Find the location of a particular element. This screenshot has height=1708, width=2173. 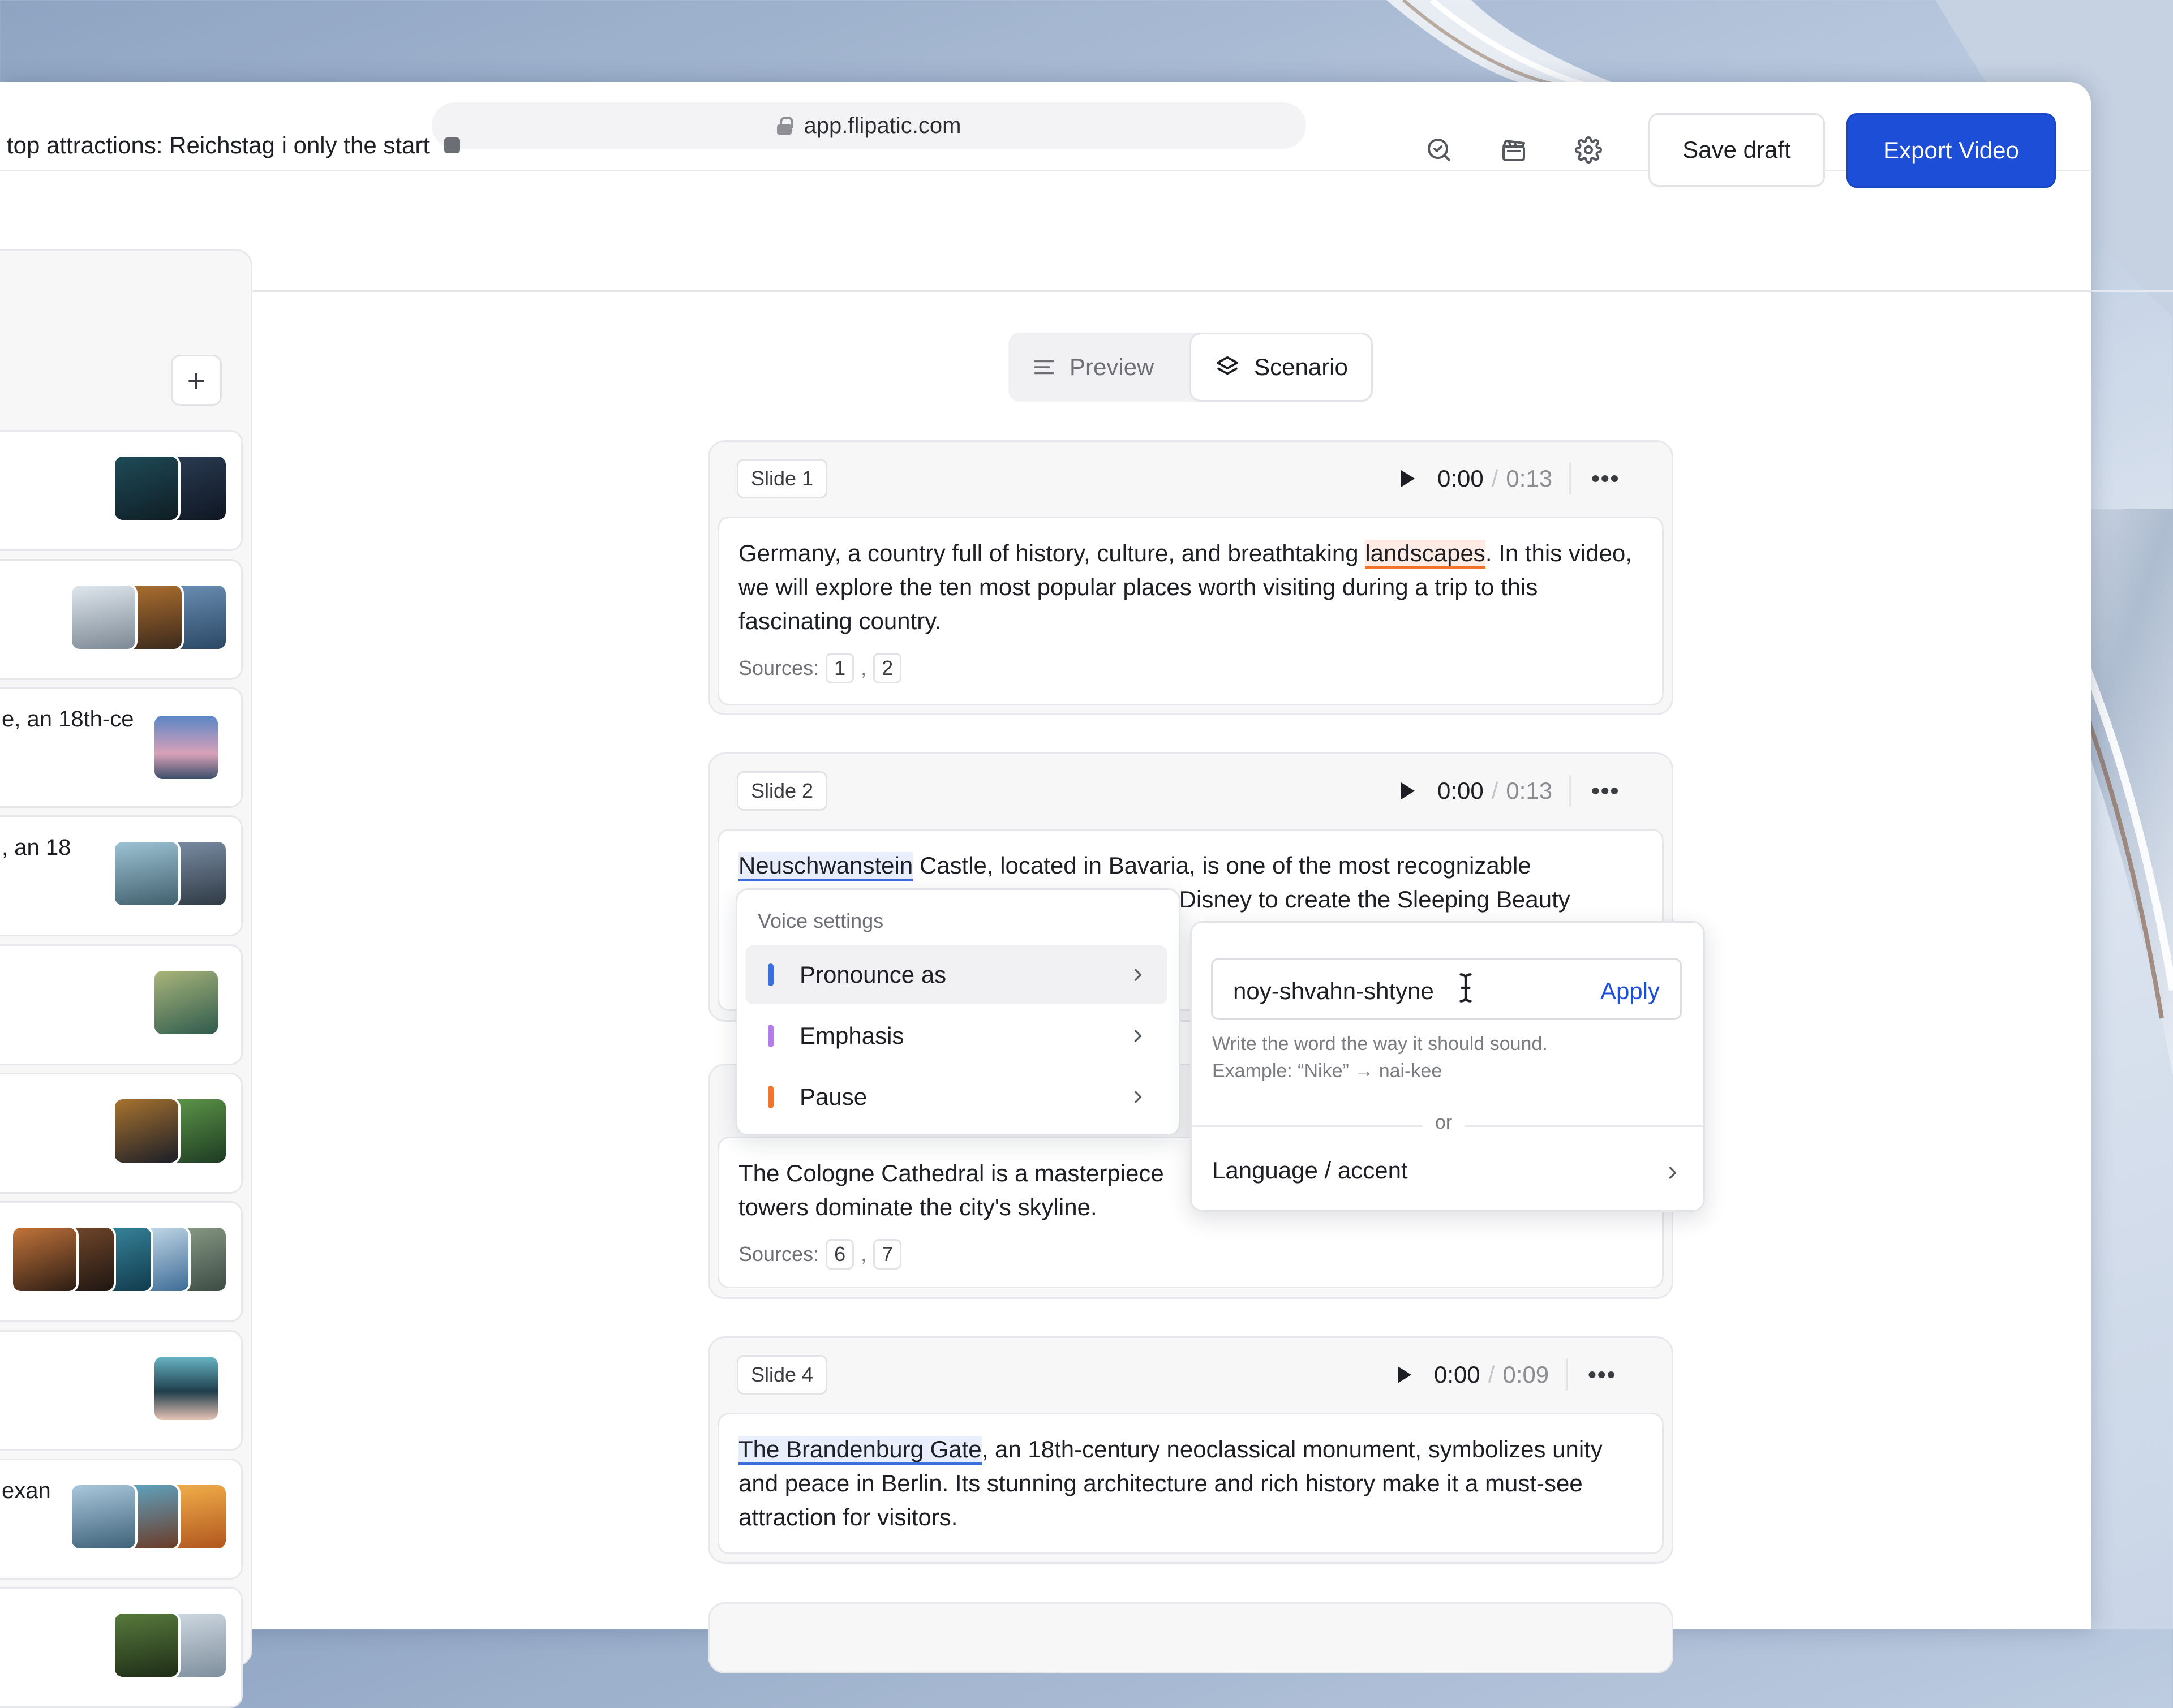

highlighted-word: landscapes is located at coordinates (1425, 554).